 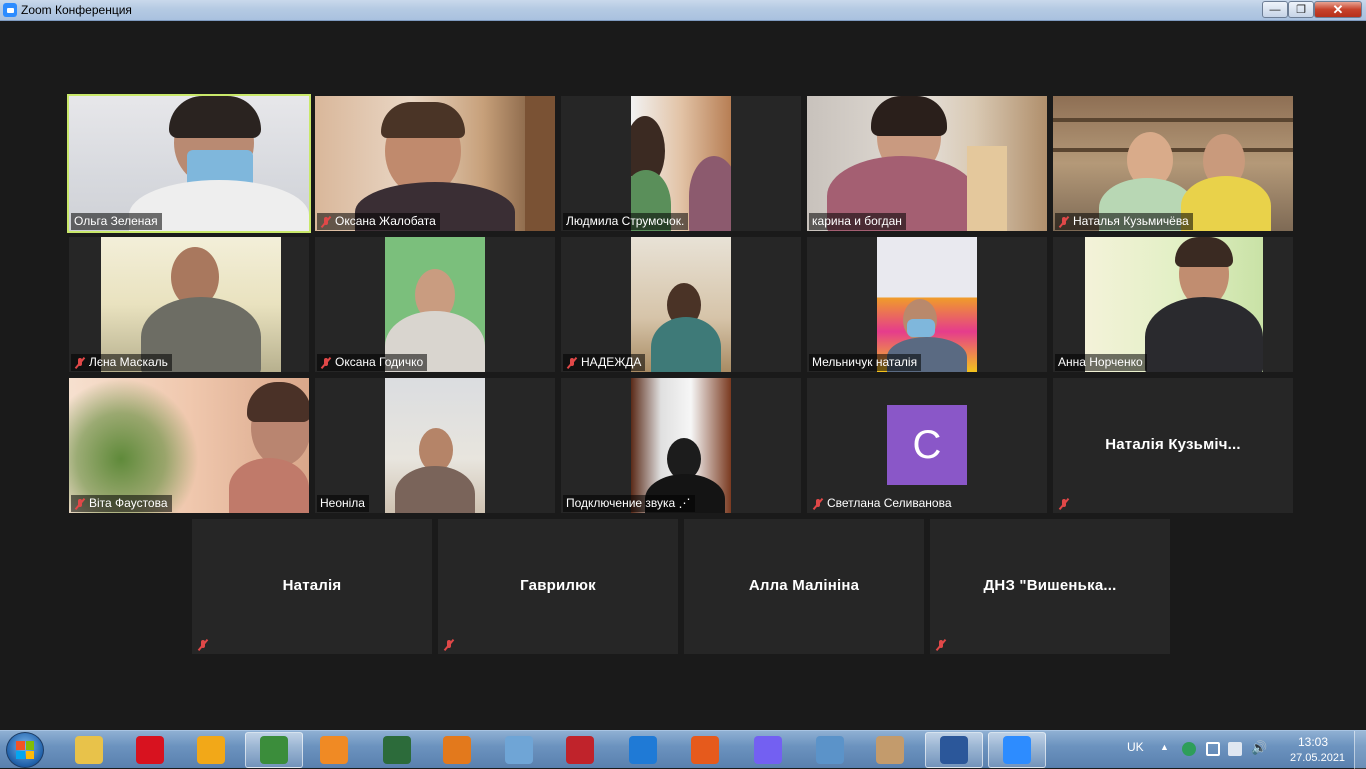 I want to click on participant-tile: Неоніла, so click(x=435, y=445).